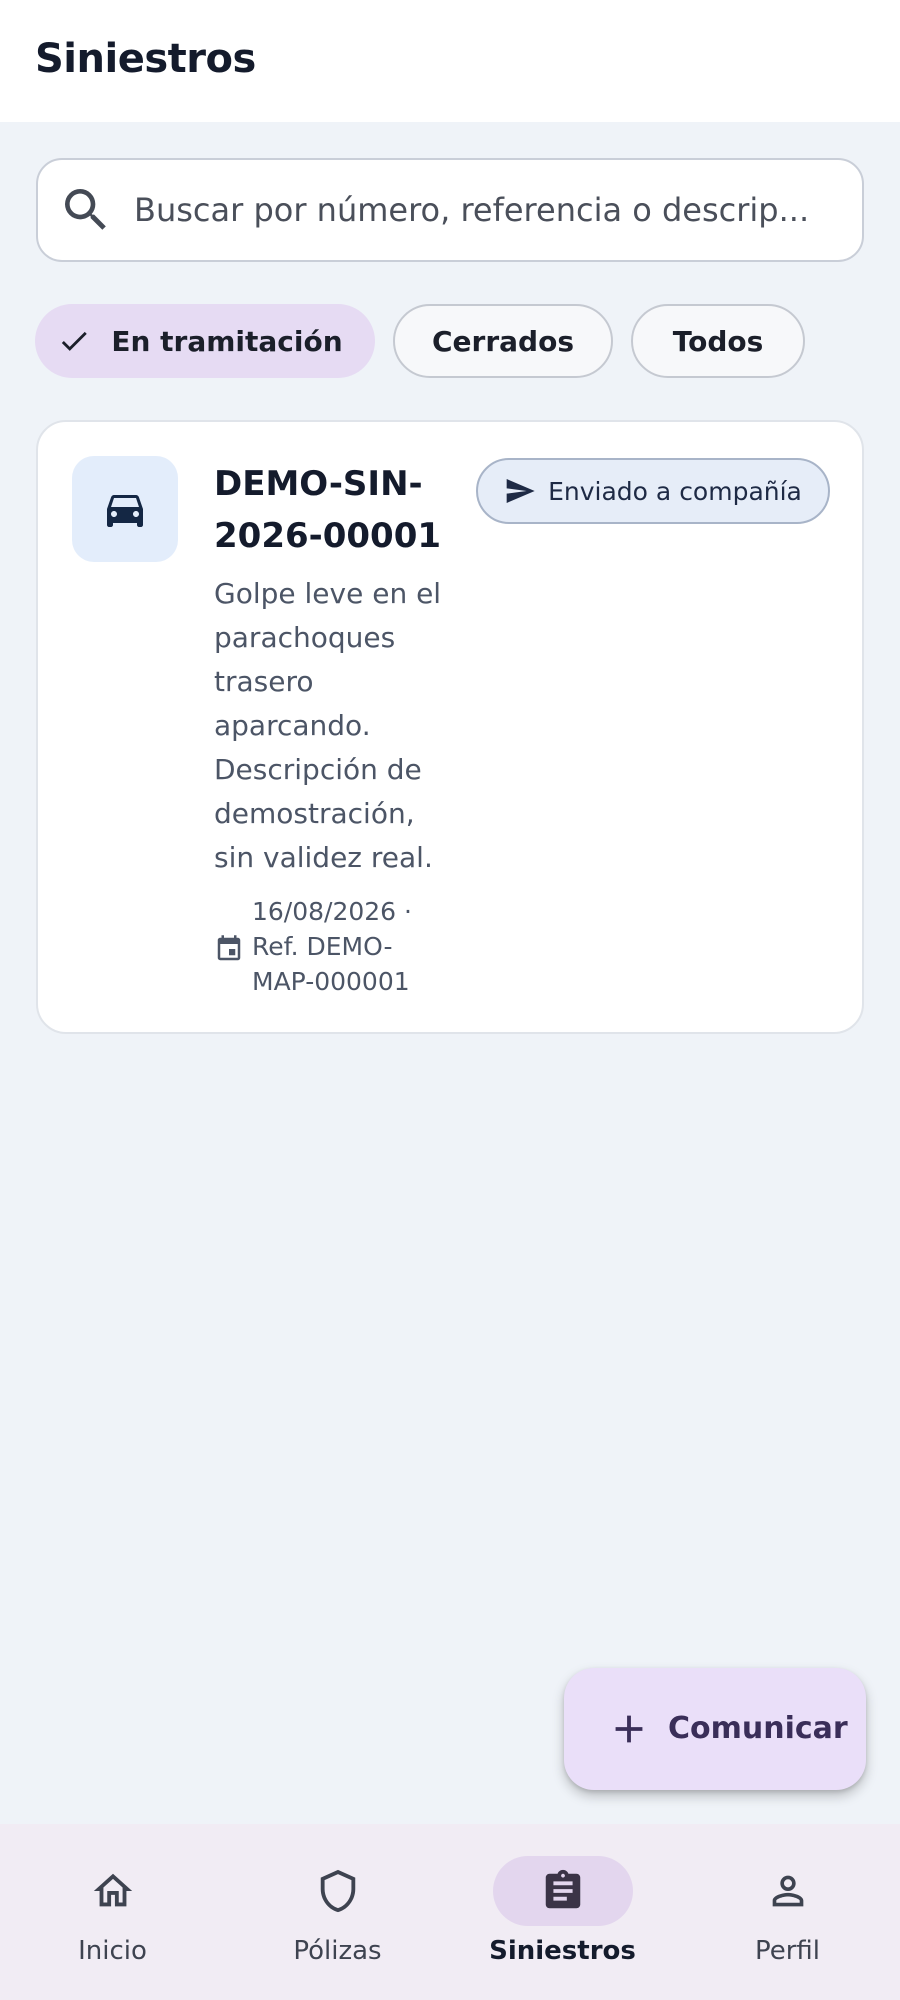 The image size is (900, 2000). I want to click on filter-chip-all: Todos, so click(718, 341).